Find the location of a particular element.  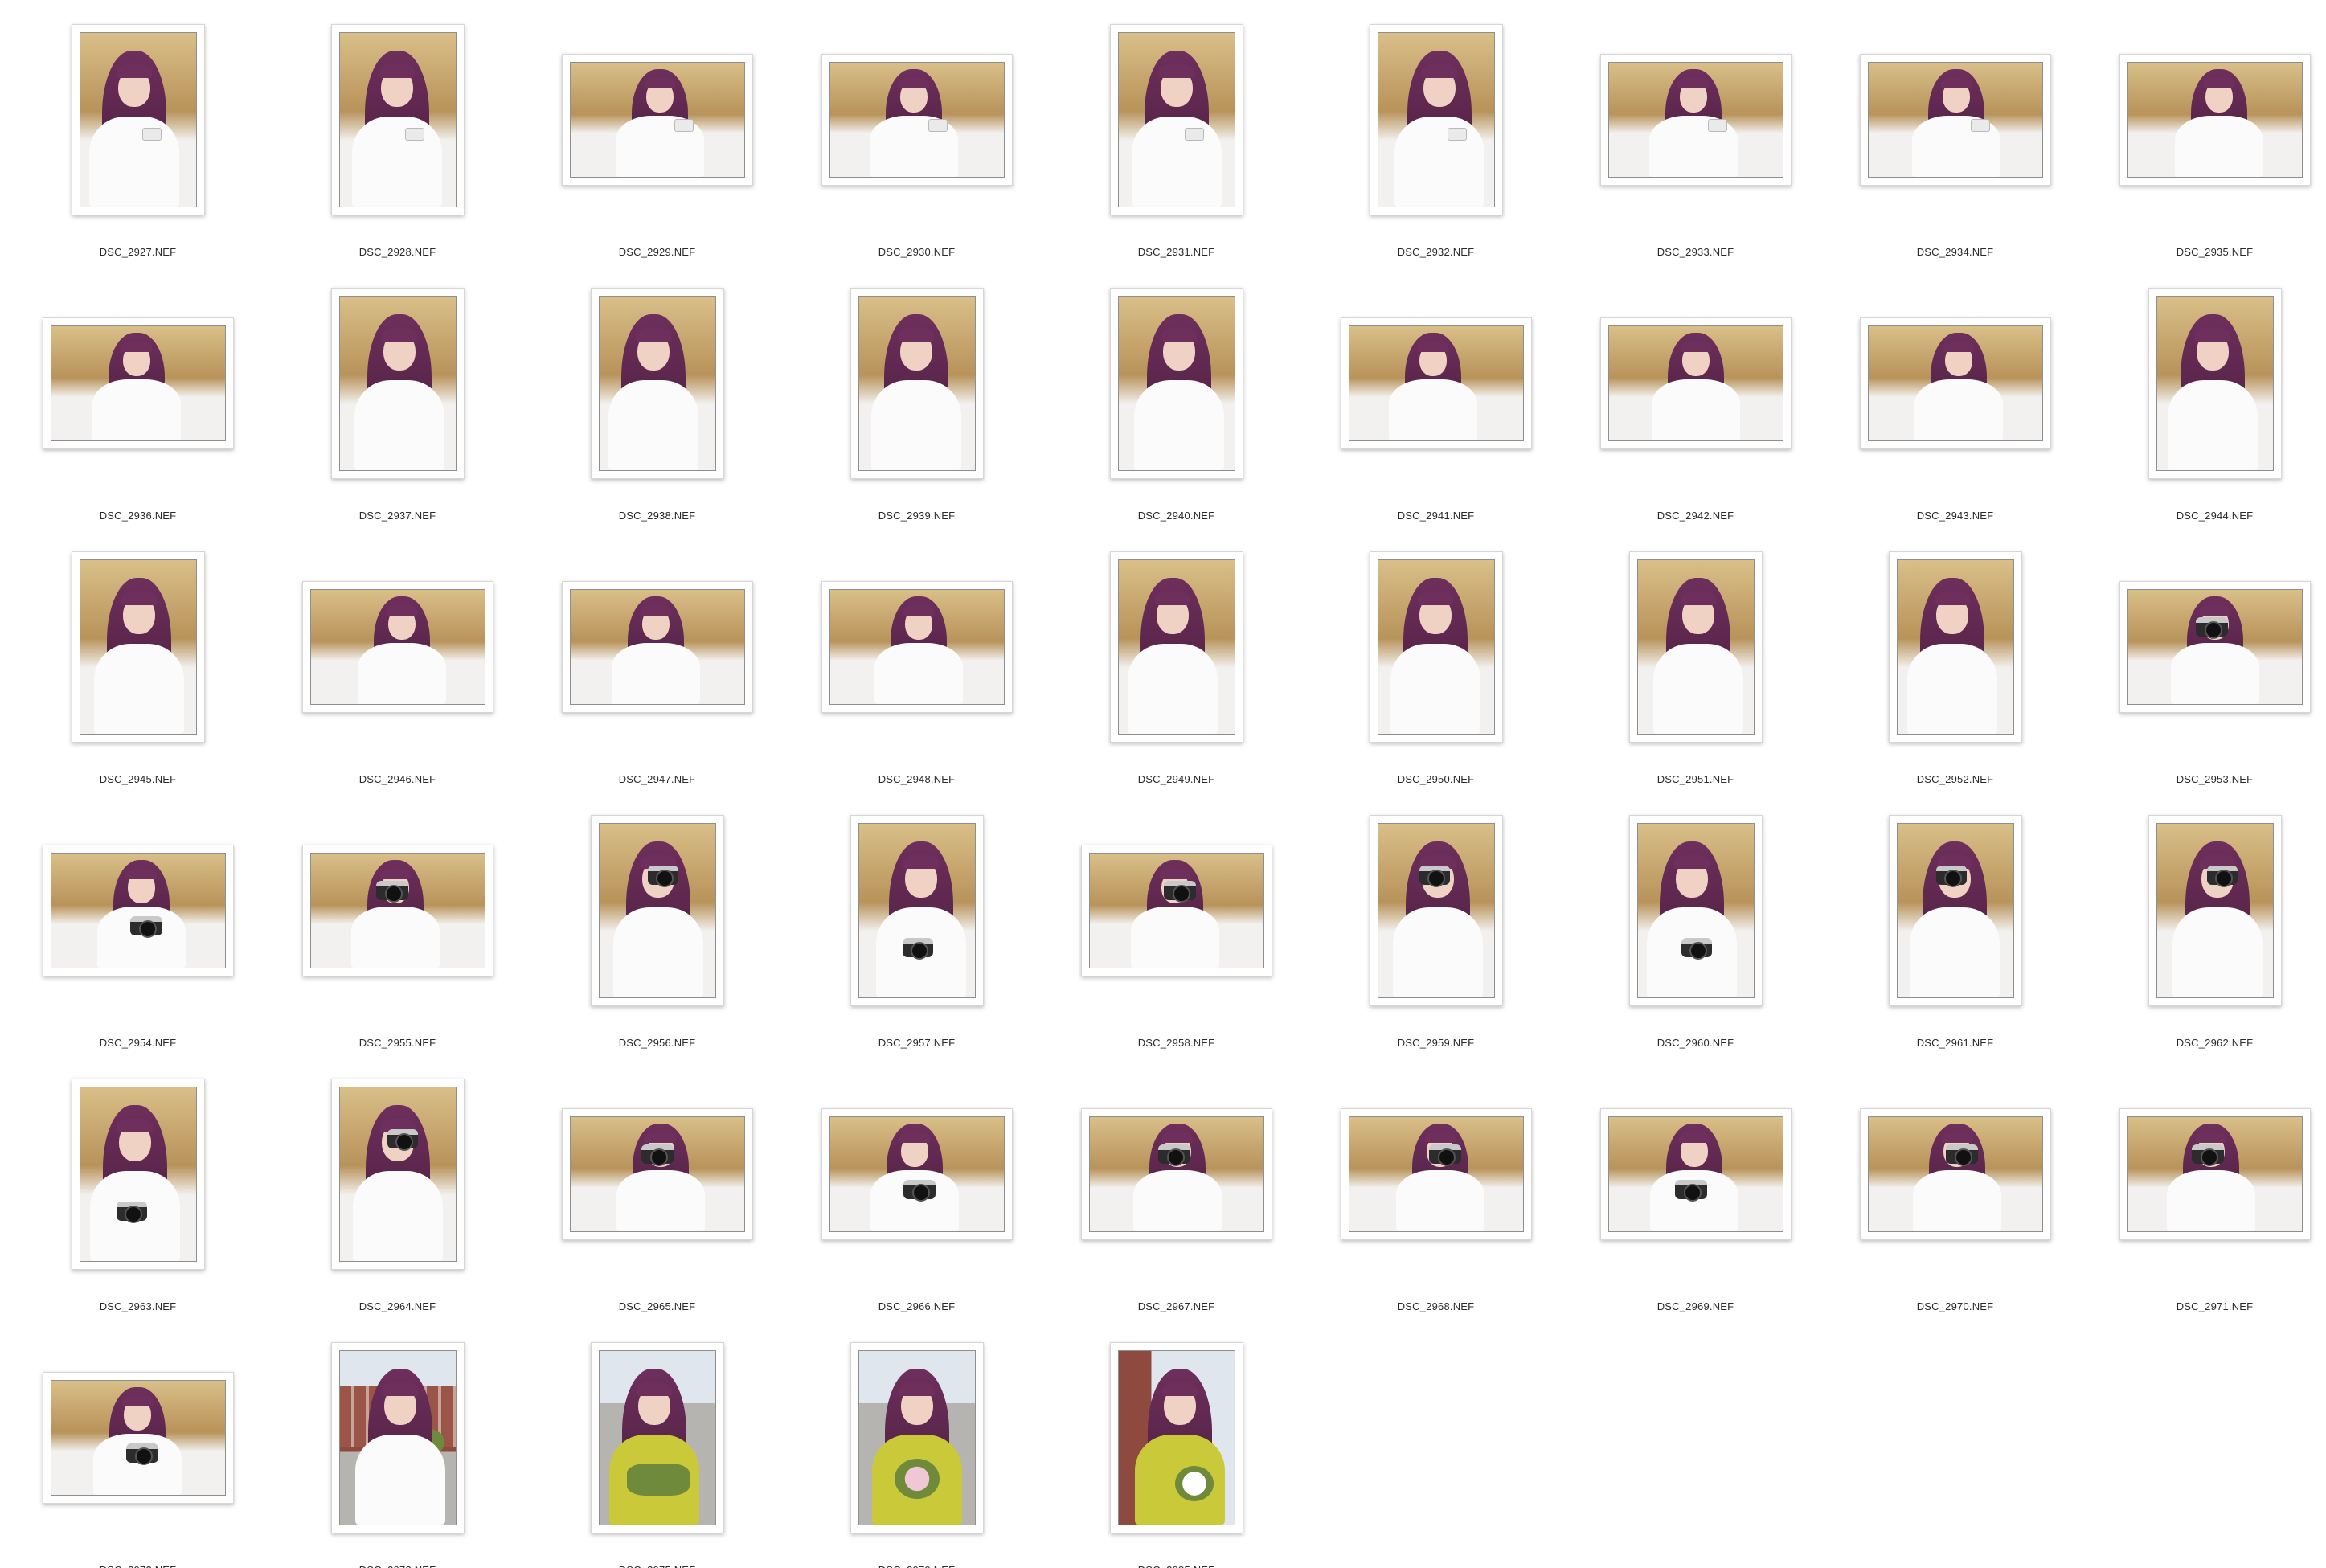

file-name-label: DSC_2956.NEF is located at coordinates (657, 1043).